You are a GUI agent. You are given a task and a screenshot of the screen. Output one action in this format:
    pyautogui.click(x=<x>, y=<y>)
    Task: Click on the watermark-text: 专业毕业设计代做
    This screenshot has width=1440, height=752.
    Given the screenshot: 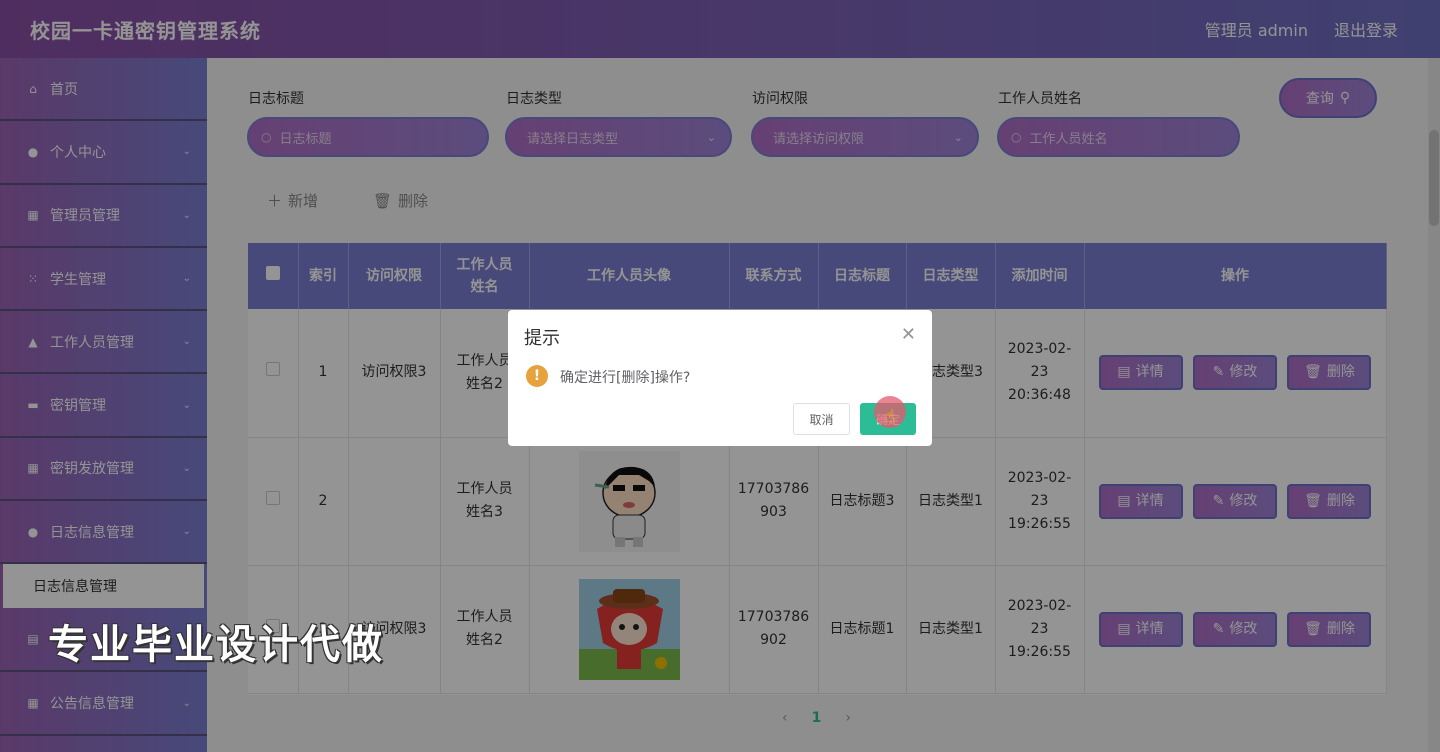 What is the action you would take?
    pyautogui.click(x=216, y=645)
    